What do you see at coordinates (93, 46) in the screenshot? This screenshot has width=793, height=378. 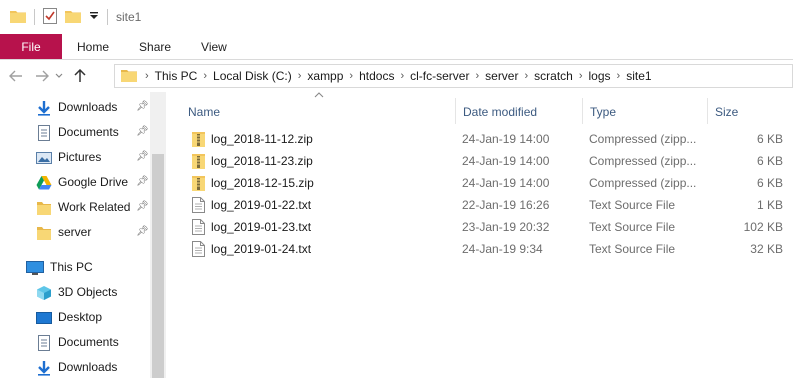 I see `tab-home: Home` at bounding box center [93, 46].